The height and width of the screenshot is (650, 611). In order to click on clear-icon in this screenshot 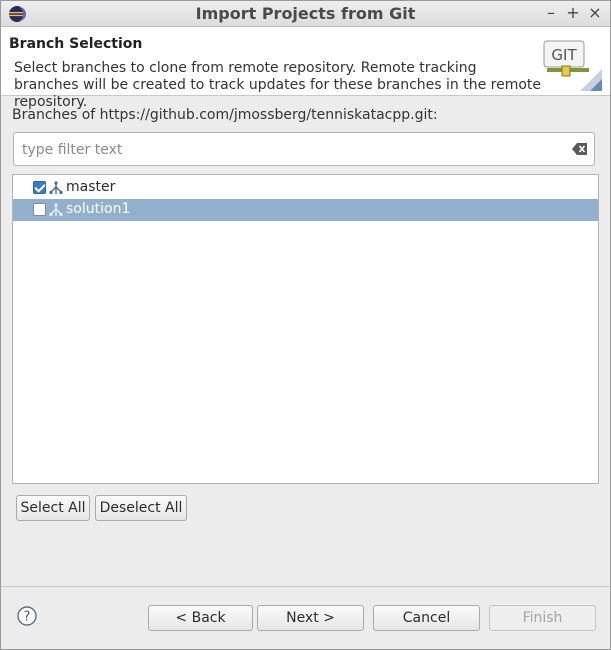, I will do `click(580, 149)`.